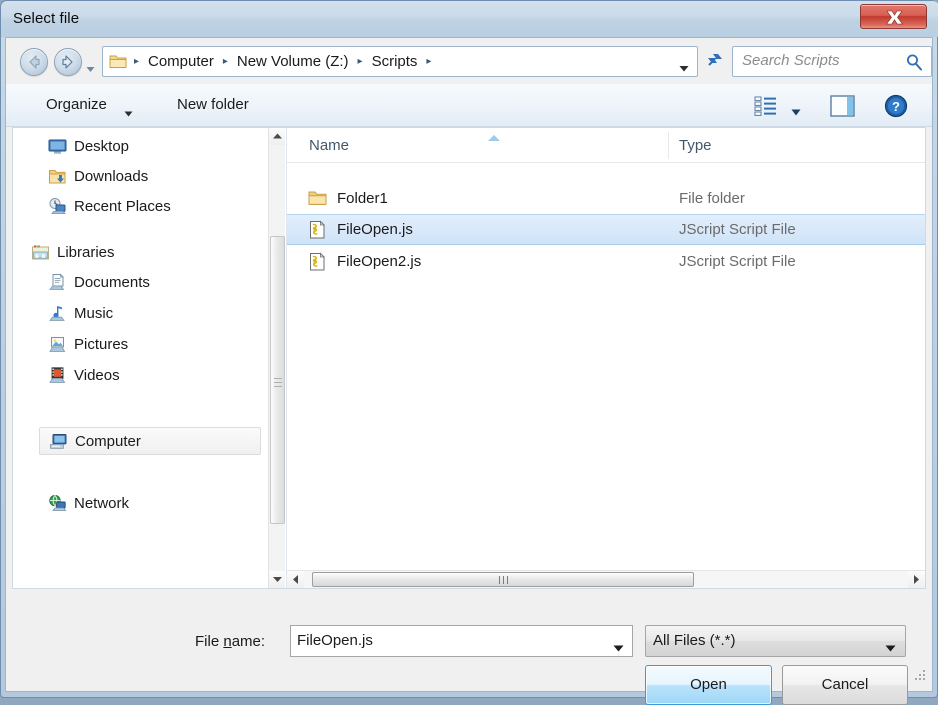  I want to click on resize-grip-icon, so click(920, 678).